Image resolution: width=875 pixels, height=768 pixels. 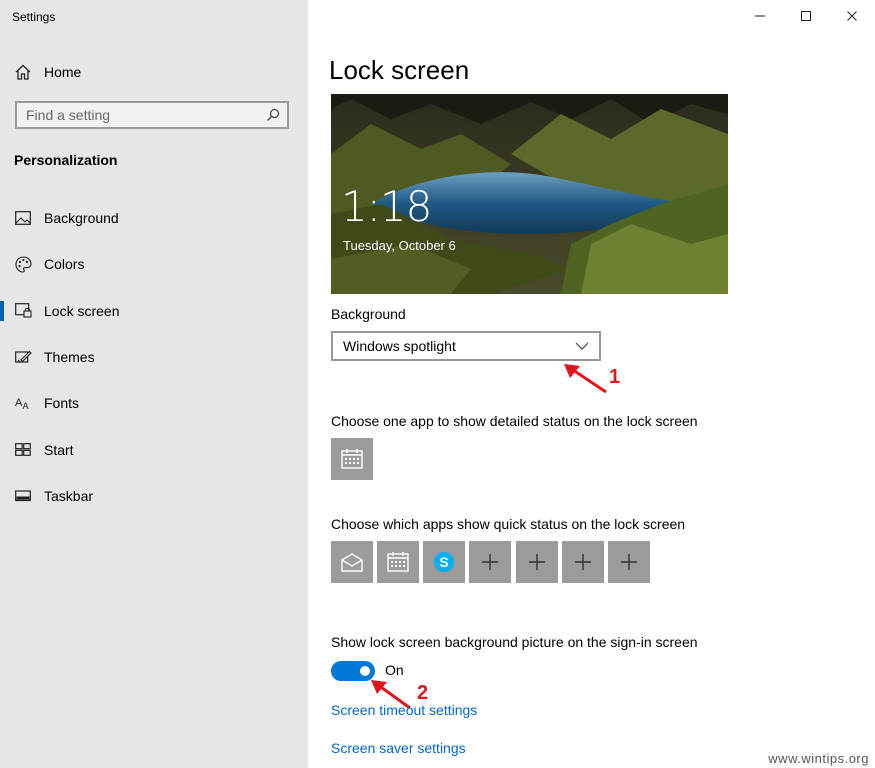 I want to click on sidebar-item-fonts: AA Fonts, so click(x=154, y=403).